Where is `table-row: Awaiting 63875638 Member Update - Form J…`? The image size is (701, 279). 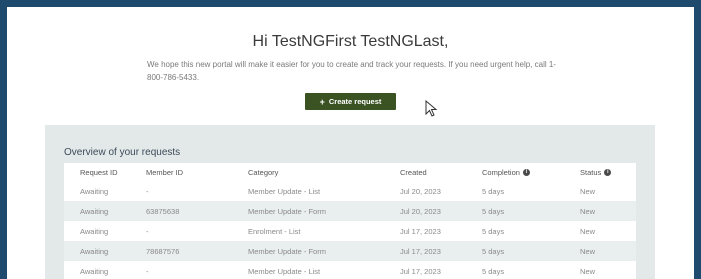 table-row: Awaiting 63875638 Member Update - Form J… is located at coordinates (350, 211).